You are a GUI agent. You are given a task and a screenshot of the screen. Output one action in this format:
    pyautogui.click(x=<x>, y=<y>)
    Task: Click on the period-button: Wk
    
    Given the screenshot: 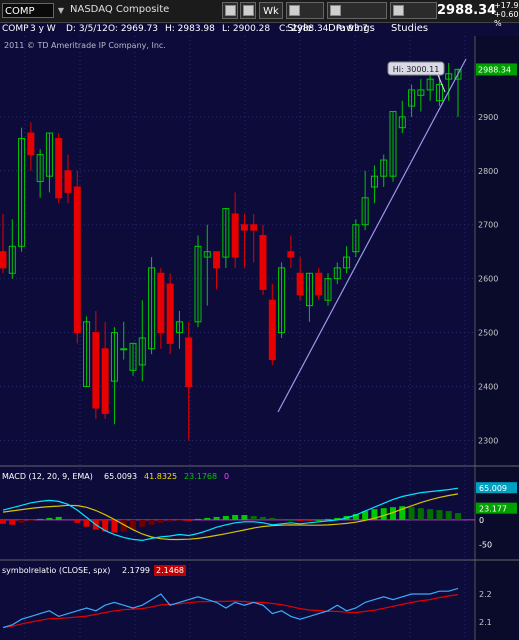 What is the action you would take?
    pyautogui.click(x=271, y=10)
    